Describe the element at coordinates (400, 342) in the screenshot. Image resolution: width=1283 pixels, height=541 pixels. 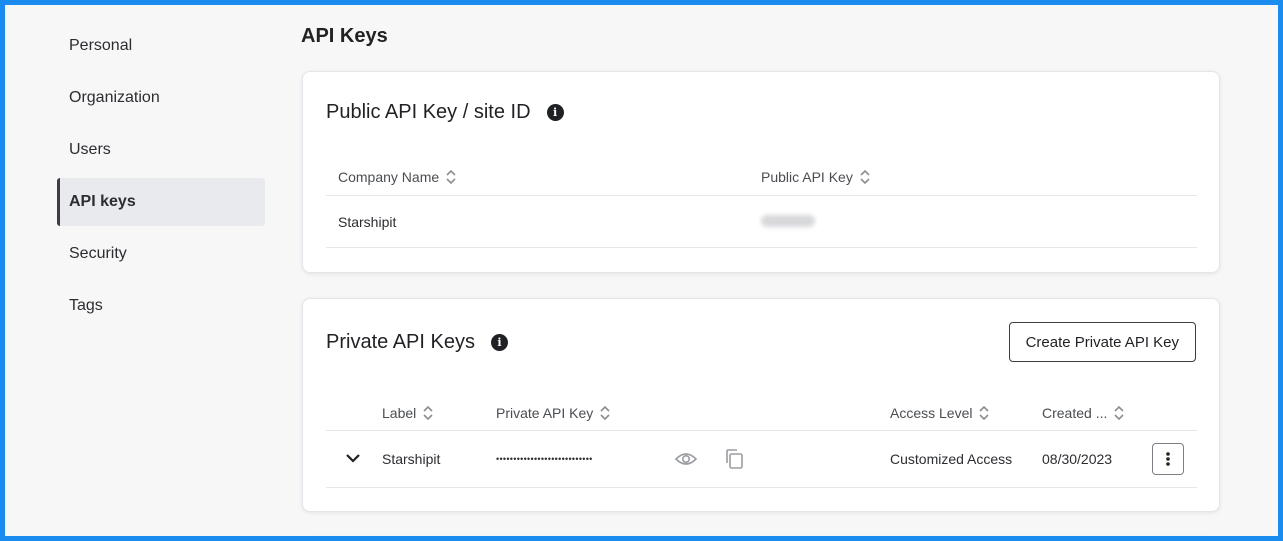
I see `card-title: Private API Keys` at that location.